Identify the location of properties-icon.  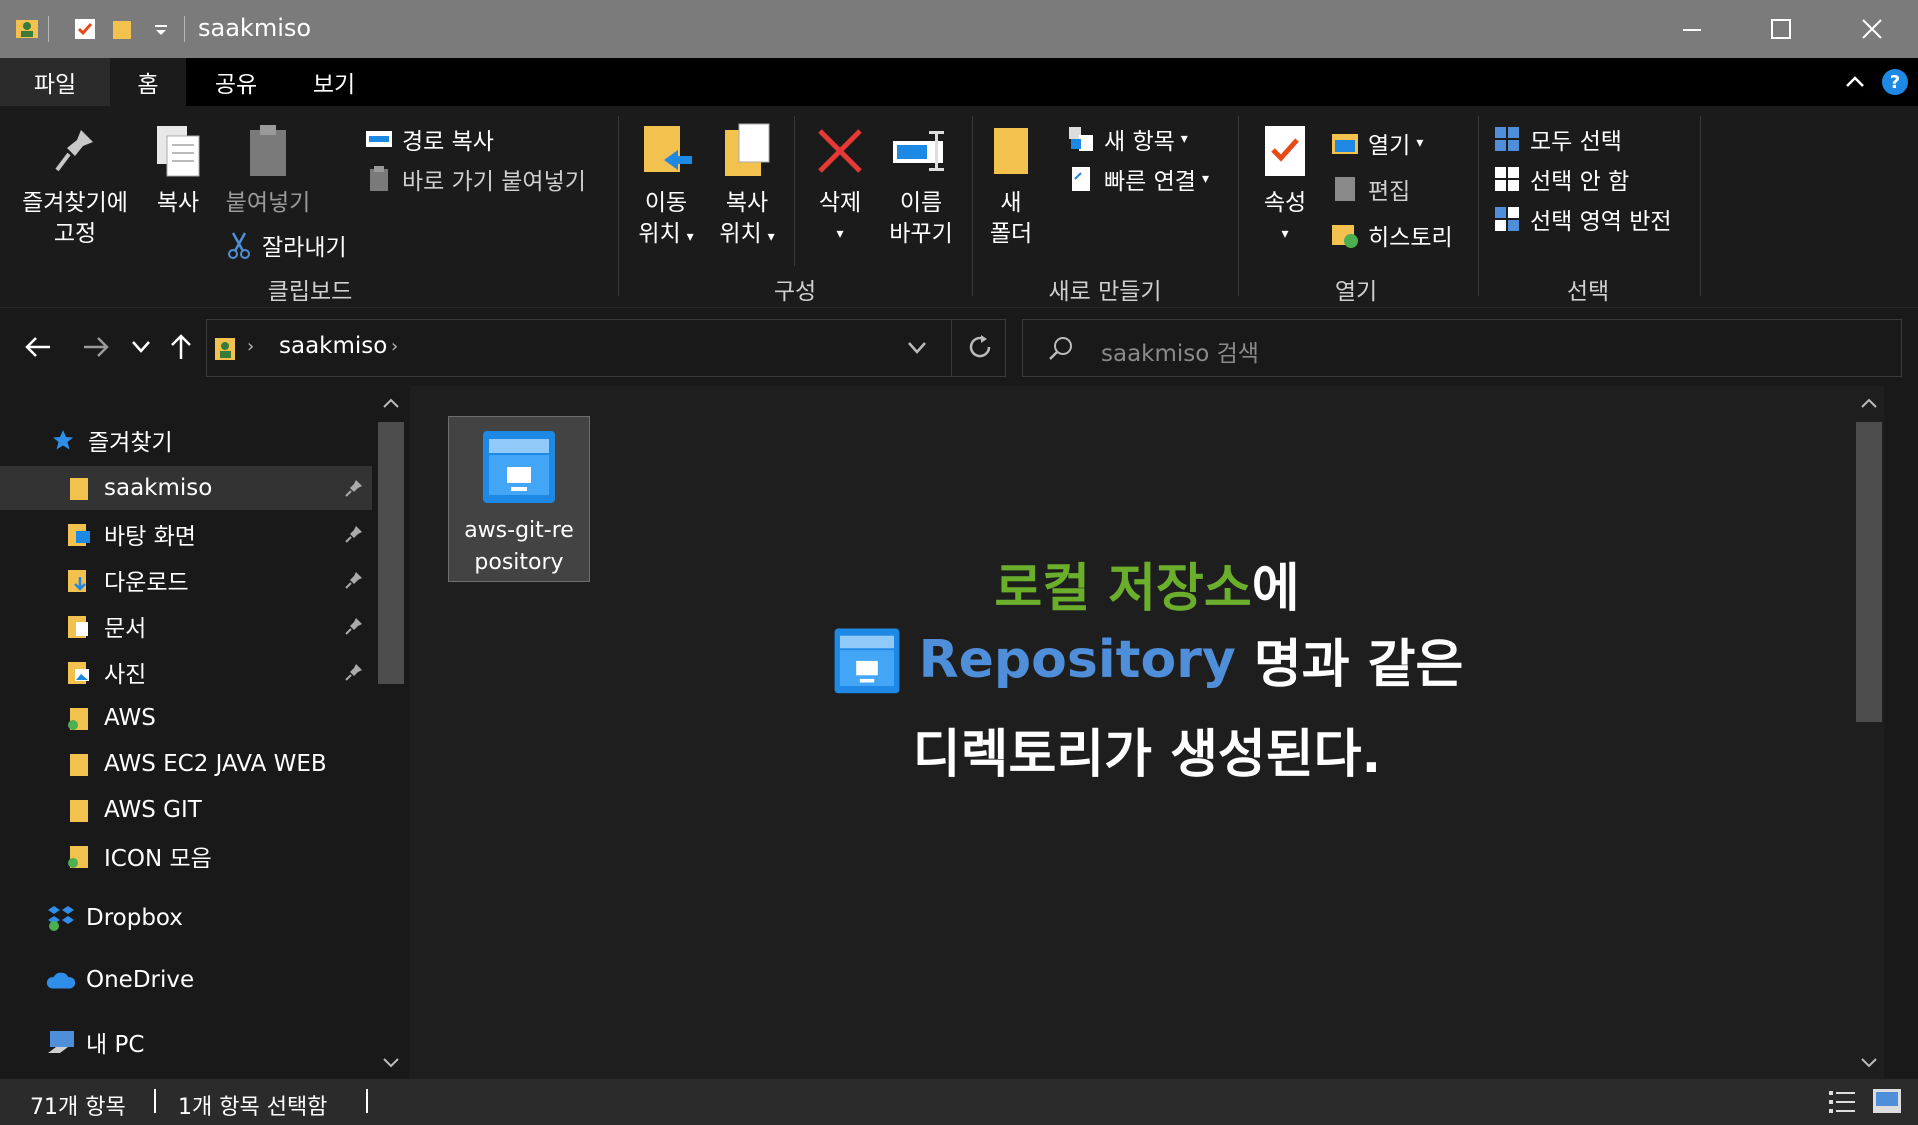
(85, 29).